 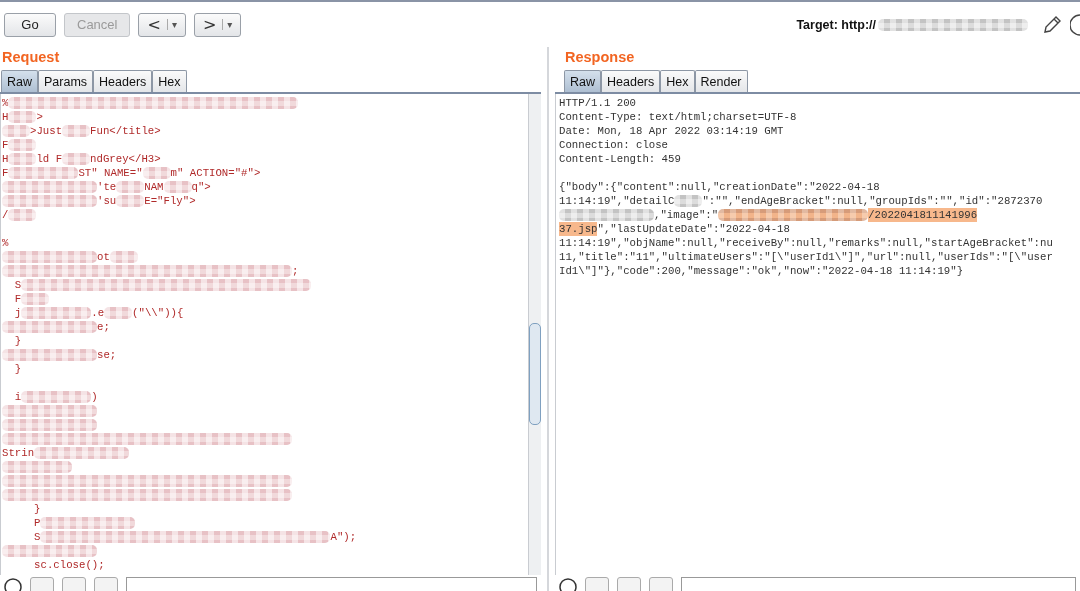 What do you see at coordinates (37, 523) in the screenshot?
I see `code-text: P` at bounding box center [37, 523].